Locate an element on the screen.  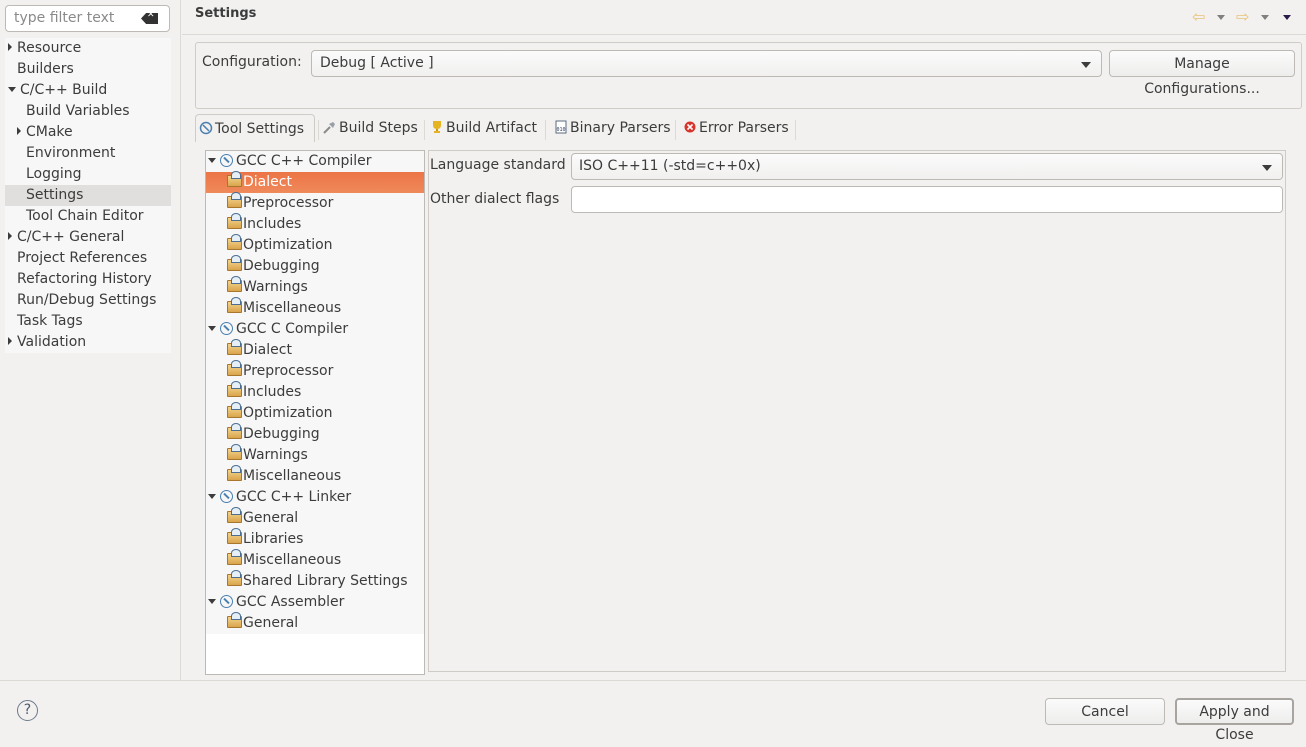
filter-input is located at coordinates (74, 18).